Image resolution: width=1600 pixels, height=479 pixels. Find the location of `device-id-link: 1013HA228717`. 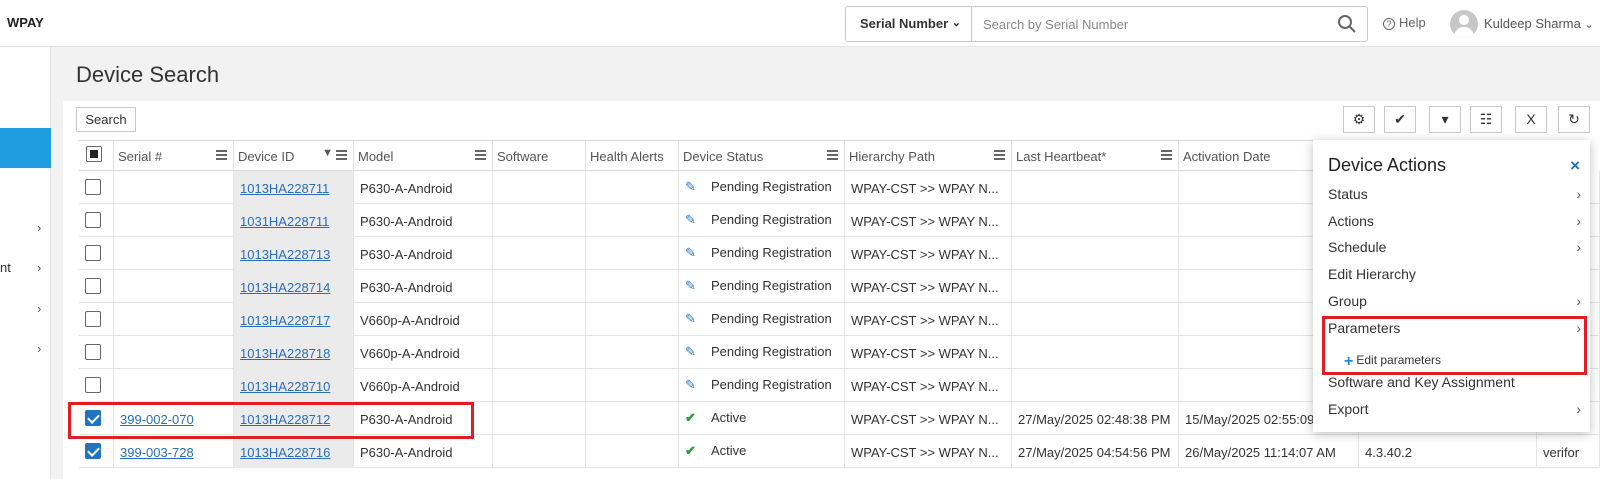

device-id-link: 1013HA228717 is located at coordinates (285, 320).